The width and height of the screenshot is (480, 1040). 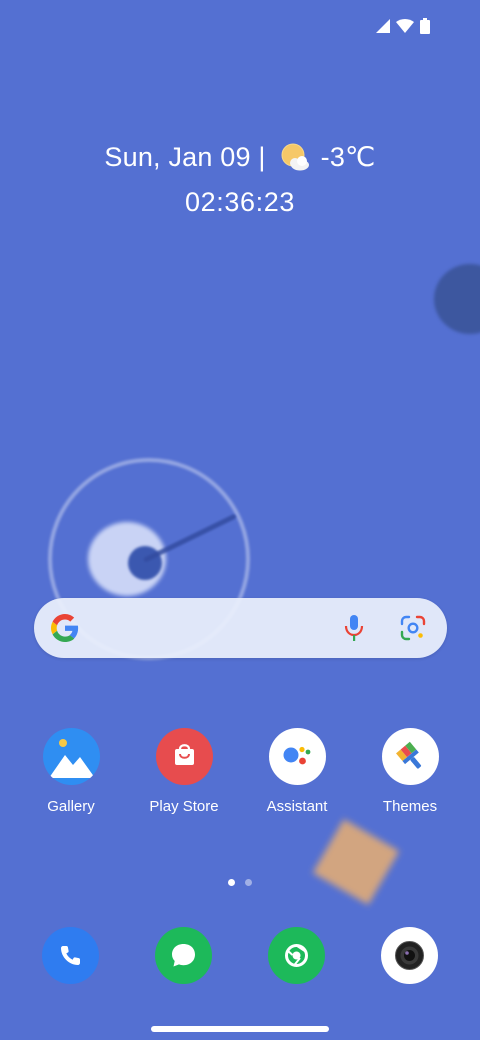 What do you see at coordinates (297, 806) in the screenshot?
I see `app-label: Assistant` at bounding box center [297, 806].